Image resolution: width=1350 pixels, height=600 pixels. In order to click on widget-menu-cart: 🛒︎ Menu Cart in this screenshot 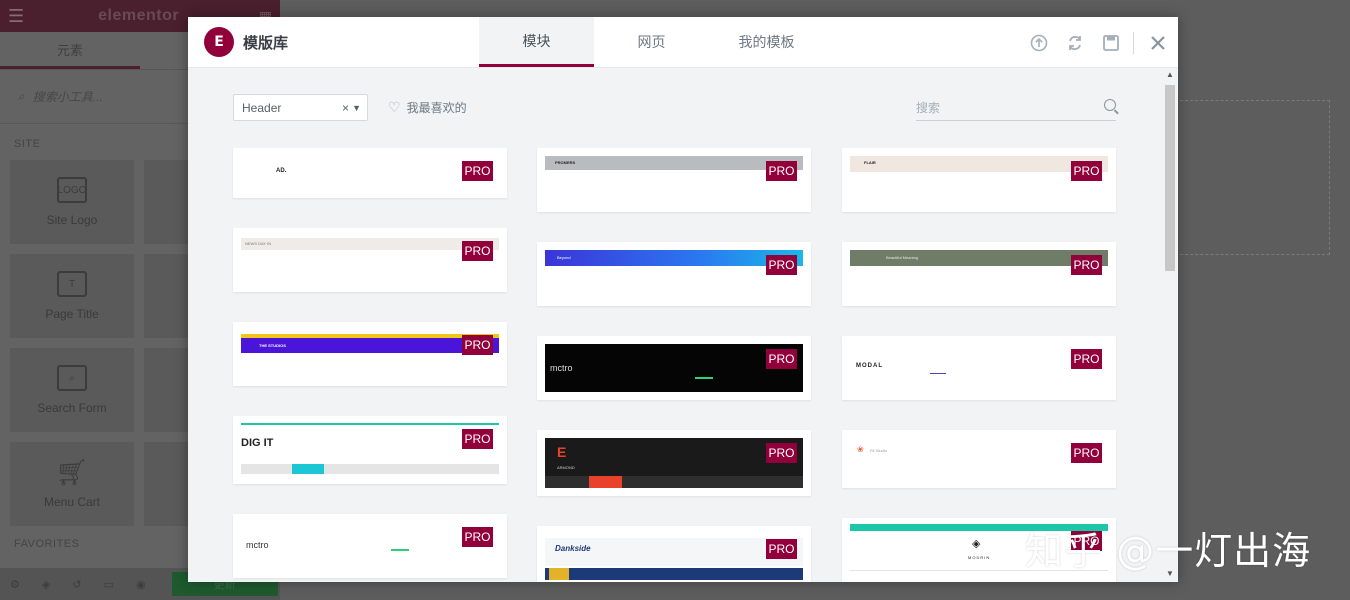, I will do `click(72, 484)`.